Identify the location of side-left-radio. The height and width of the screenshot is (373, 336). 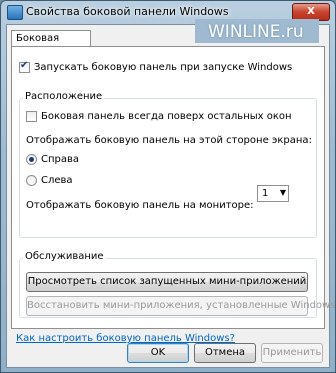
(31, 180).